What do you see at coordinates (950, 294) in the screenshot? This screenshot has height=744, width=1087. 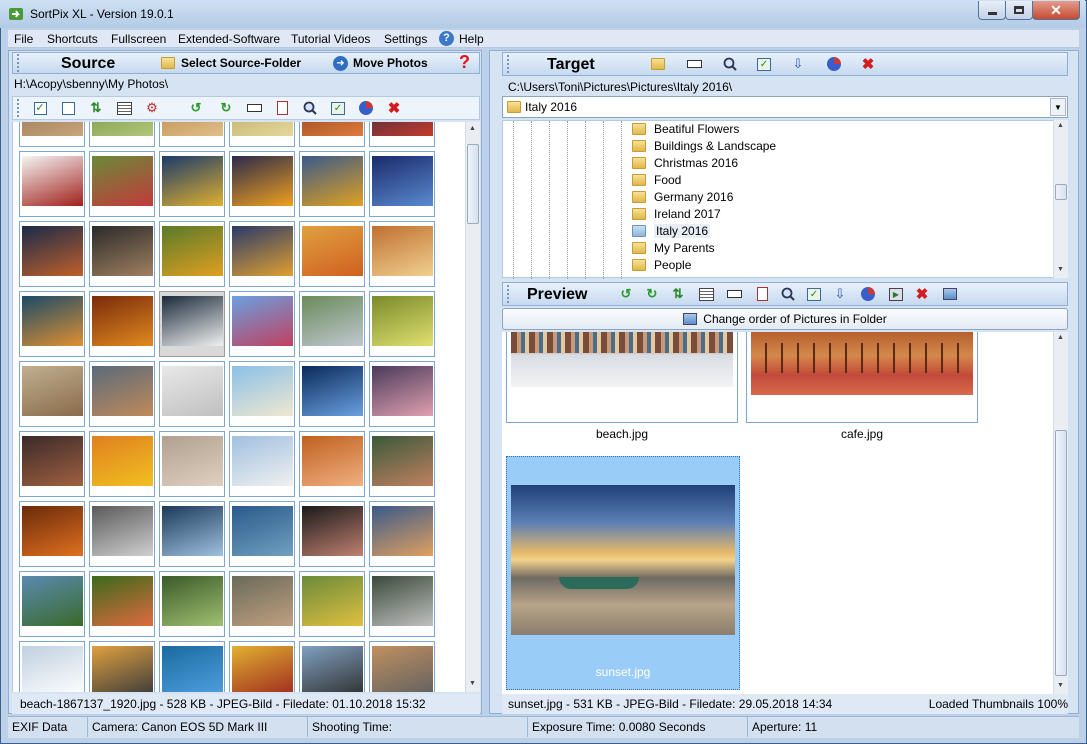 I see `compare-icon` at bounding box center [950, 294].